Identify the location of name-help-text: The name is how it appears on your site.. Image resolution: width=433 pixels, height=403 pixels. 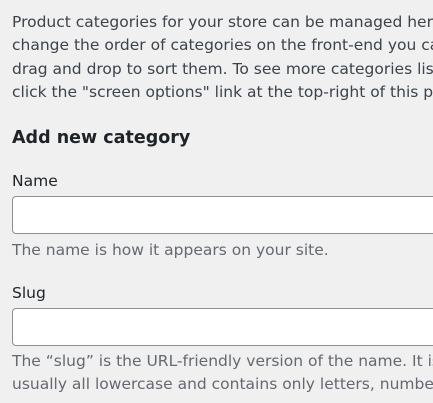
(170, 250).